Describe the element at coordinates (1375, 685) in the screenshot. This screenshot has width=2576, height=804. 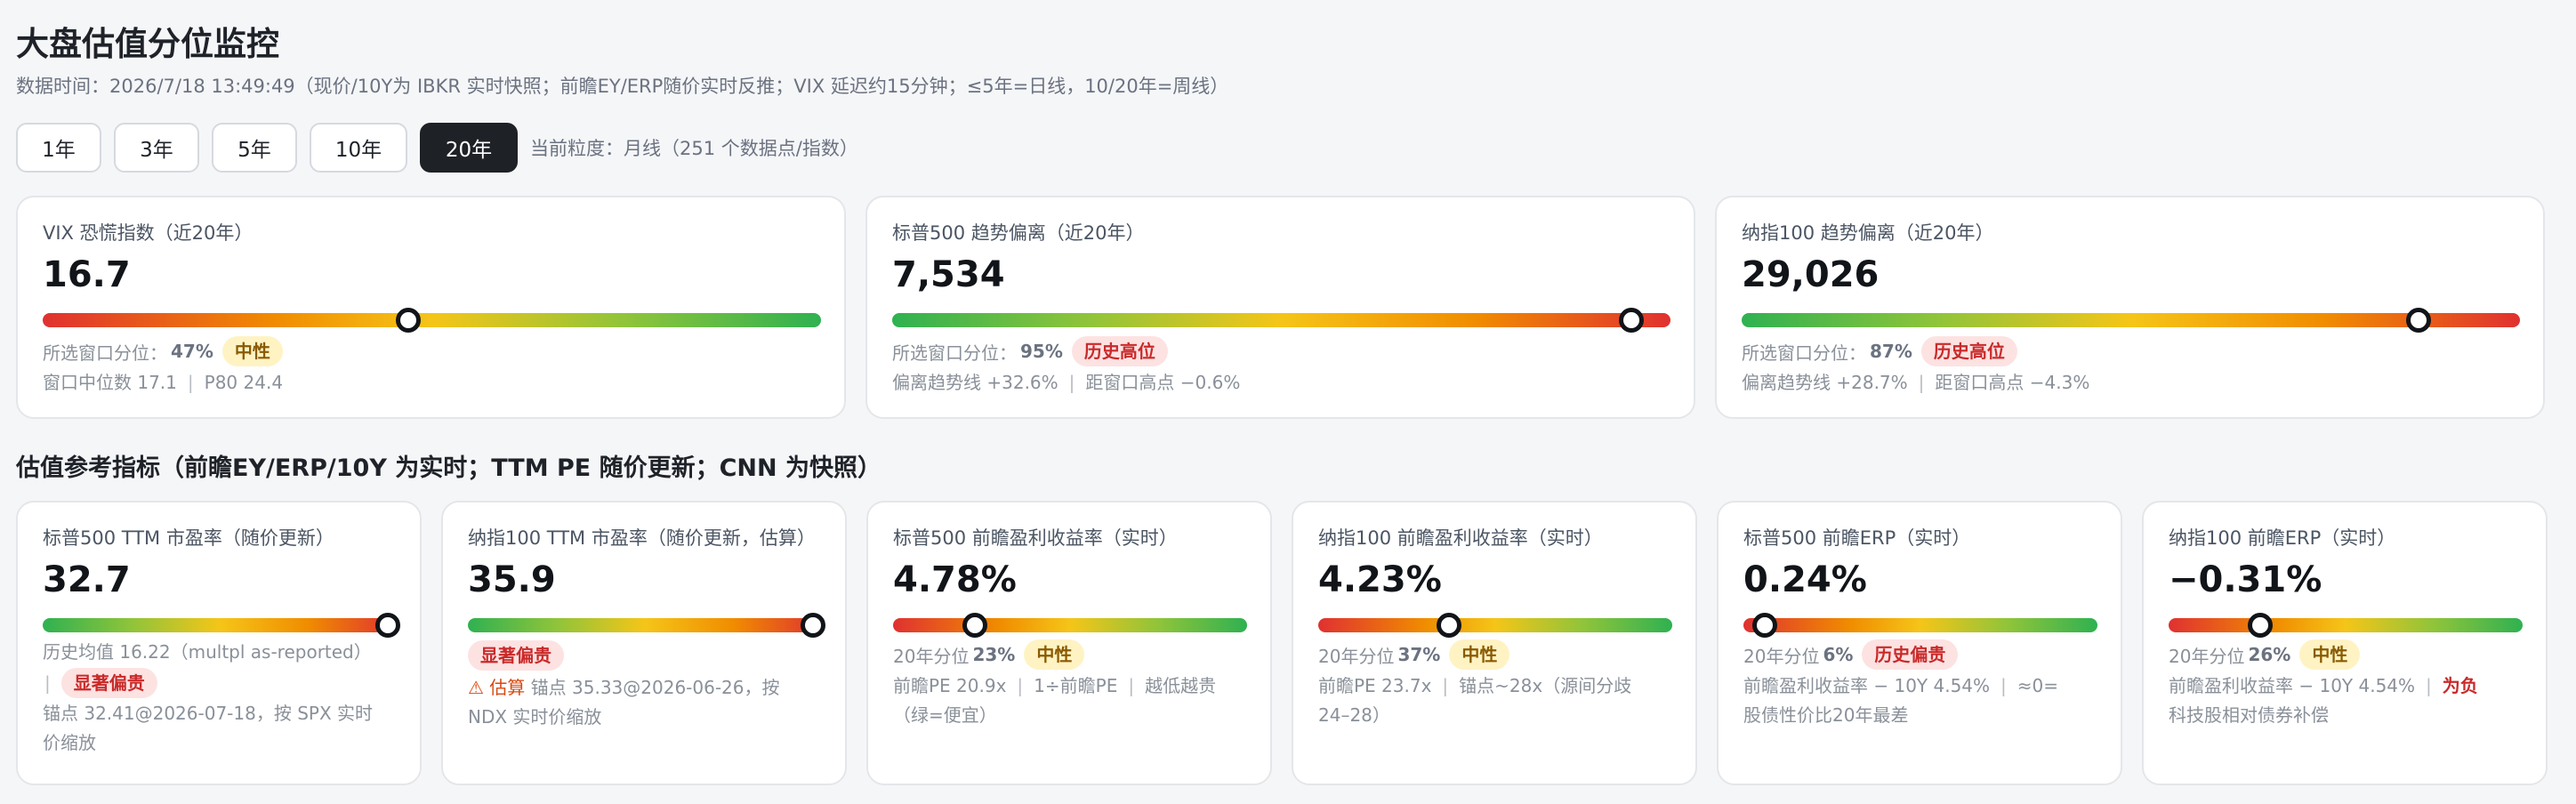
I see `detail-forward-pe: 前瞻PE 23.7x` at that location.